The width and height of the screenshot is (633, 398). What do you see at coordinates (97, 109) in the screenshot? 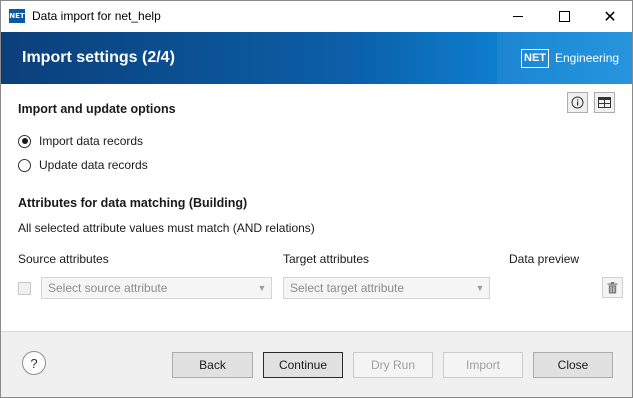
I see `options-heading: Import and update options` at bounding box center [97, 109].